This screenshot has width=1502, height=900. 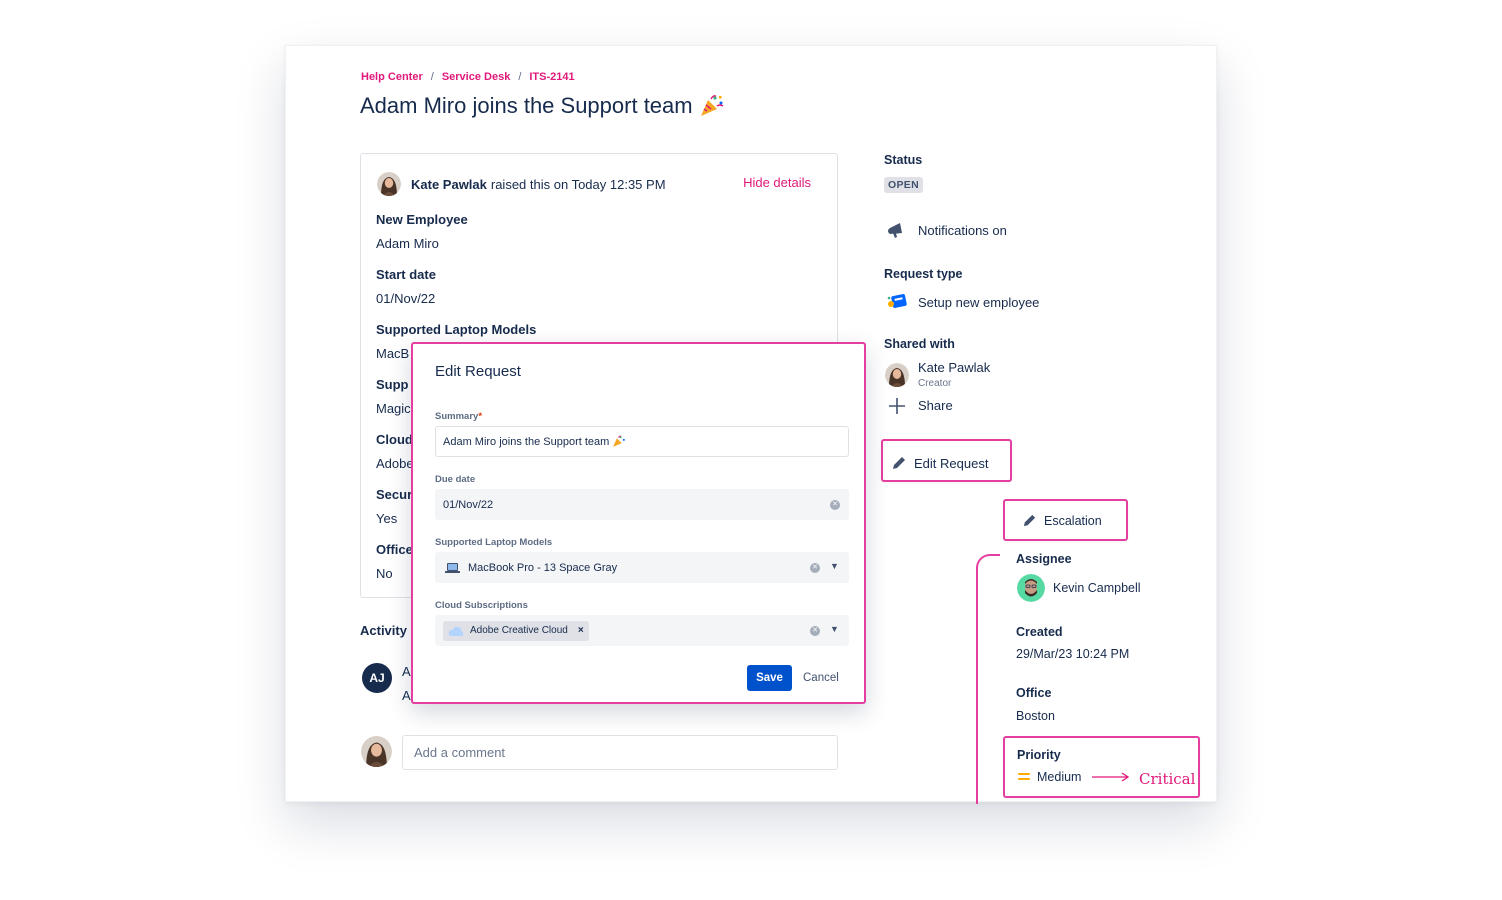 I want to click on breadcrumb-issue-key: ITS-2141, so click(x=551, y=77).